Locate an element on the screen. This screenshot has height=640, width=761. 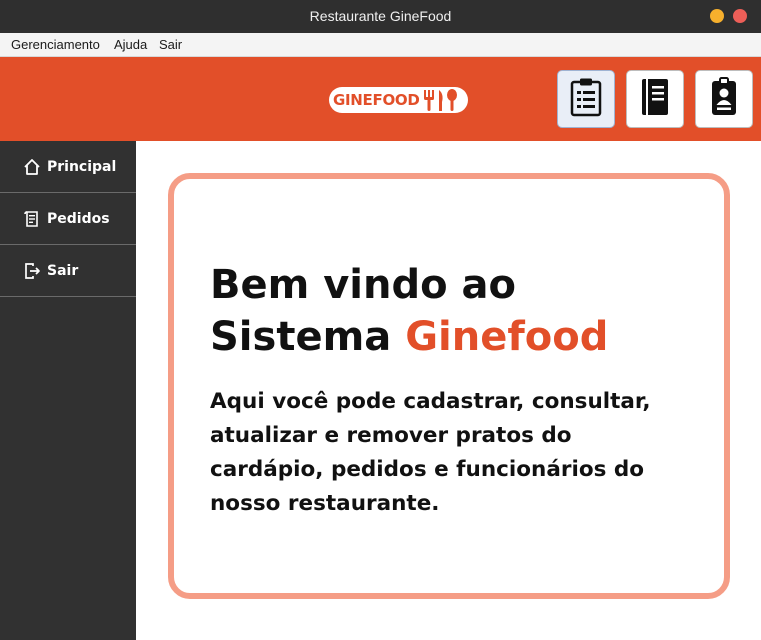
title-bar: Restaurante GineFood is located at coordinates (380, 16).